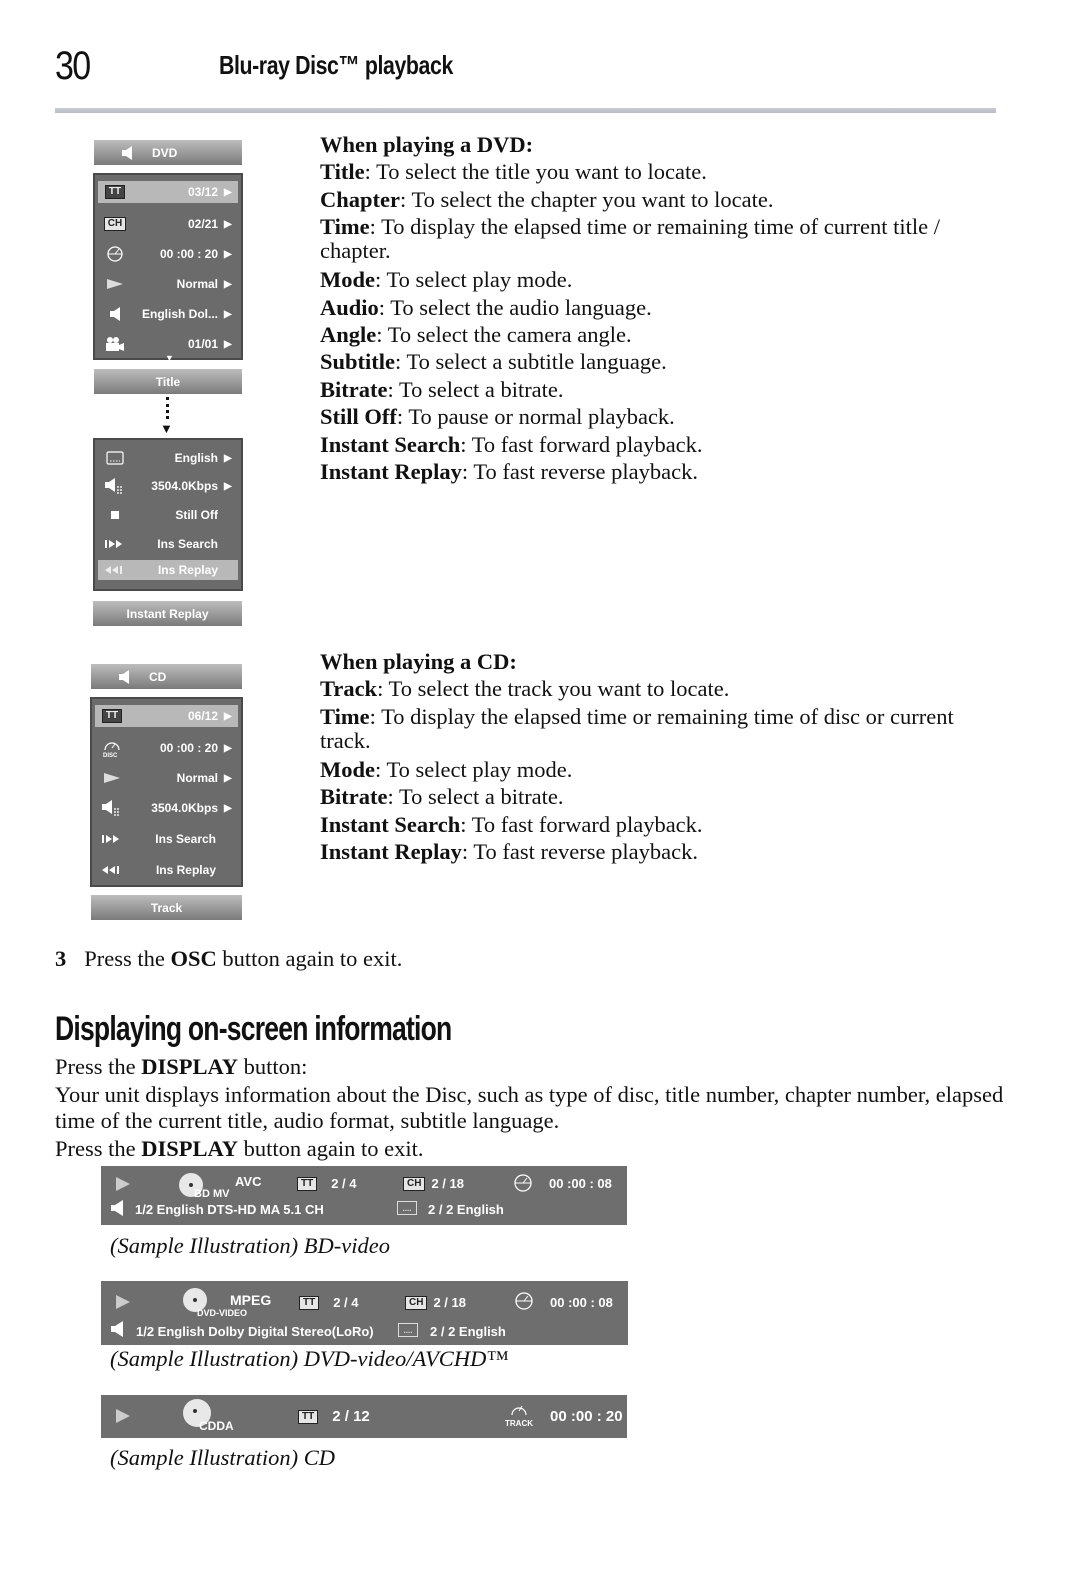 Image resolution: width=1080 pixels, height=1573 pixels. What do you see at coordinates (168, 458) in the screenshot?
I see `osd-row-subtitle: English ▶` at bounding box center [168, 458].